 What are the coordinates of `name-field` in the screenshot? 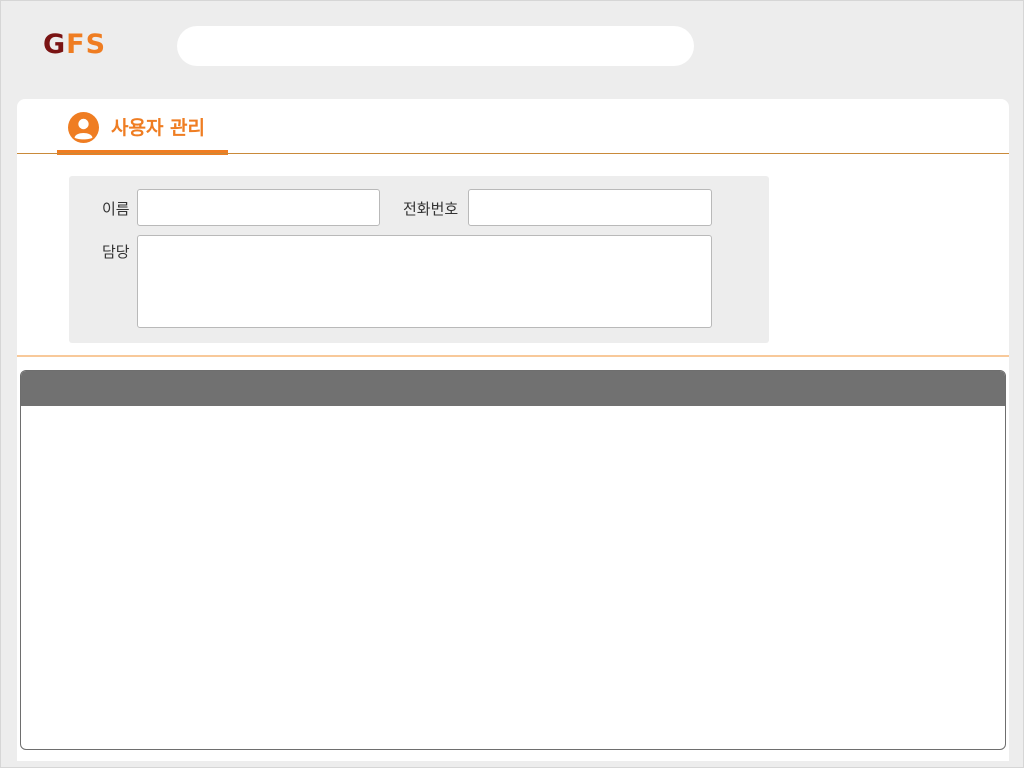 It's located at (258, 207).